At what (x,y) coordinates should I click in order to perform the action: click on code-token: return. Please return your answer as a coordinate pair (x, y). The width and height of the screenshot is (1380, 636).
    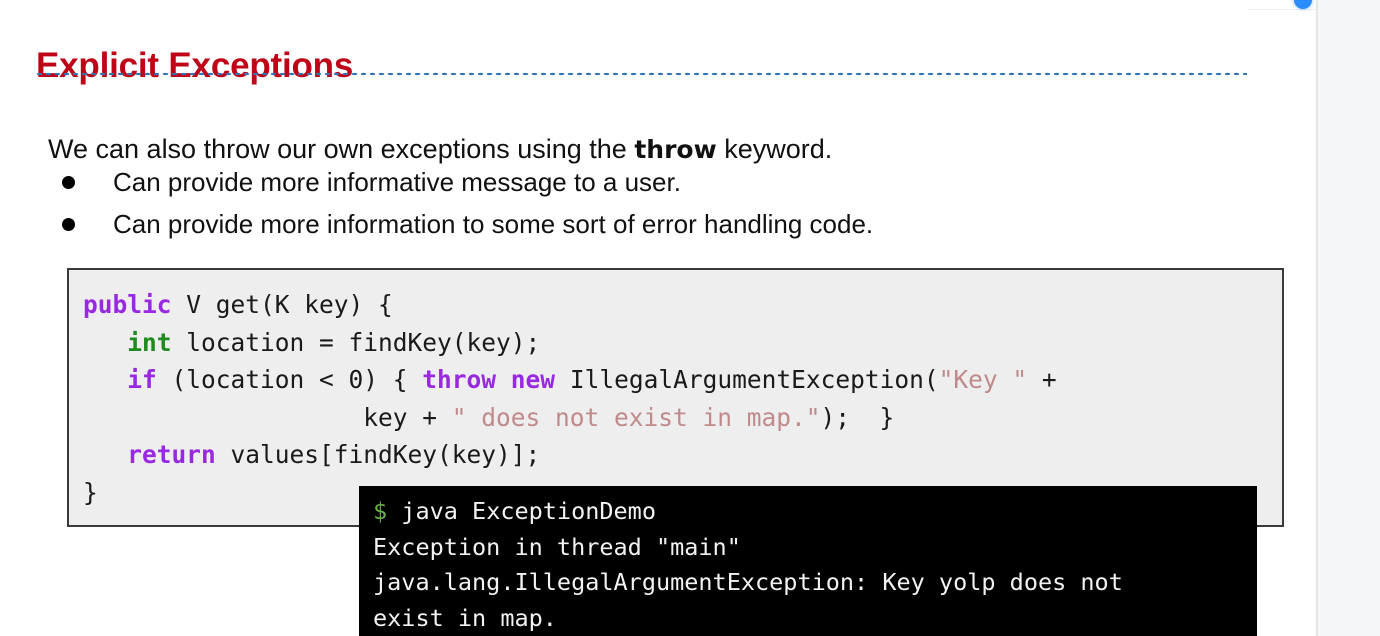
    Looking at the image, I should click on (171, 454).